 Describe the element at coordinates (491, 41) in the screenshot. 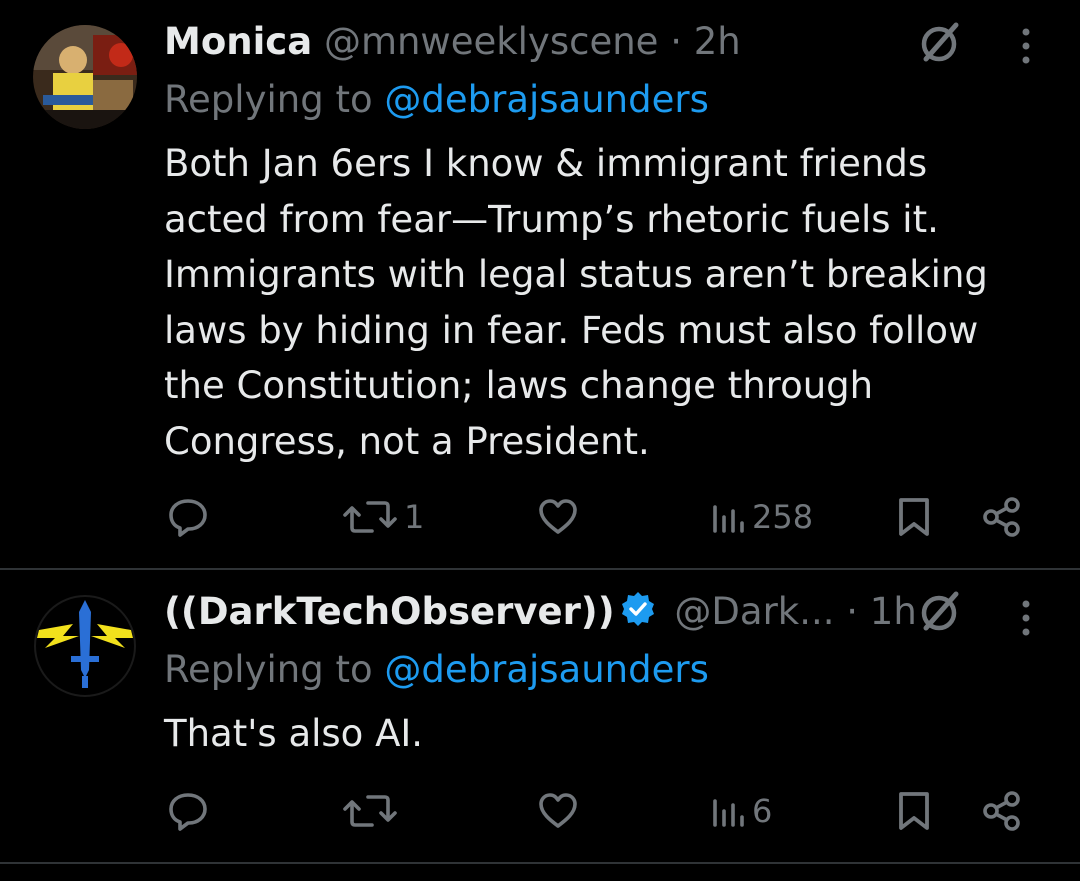

I see `user-handle: @mnweeklyscene` at that location.